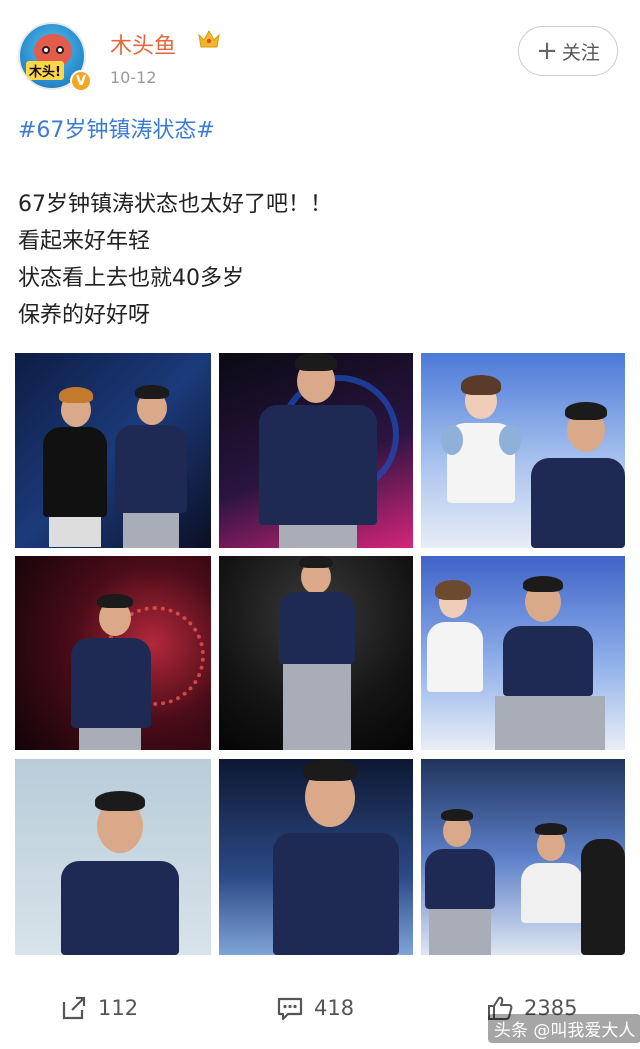 Image resolution: width=640 pixels, height=1049 pixels. I want to click on content-line: 67岁钟镇涛状态也太好了吧！！, so click(175, 204).